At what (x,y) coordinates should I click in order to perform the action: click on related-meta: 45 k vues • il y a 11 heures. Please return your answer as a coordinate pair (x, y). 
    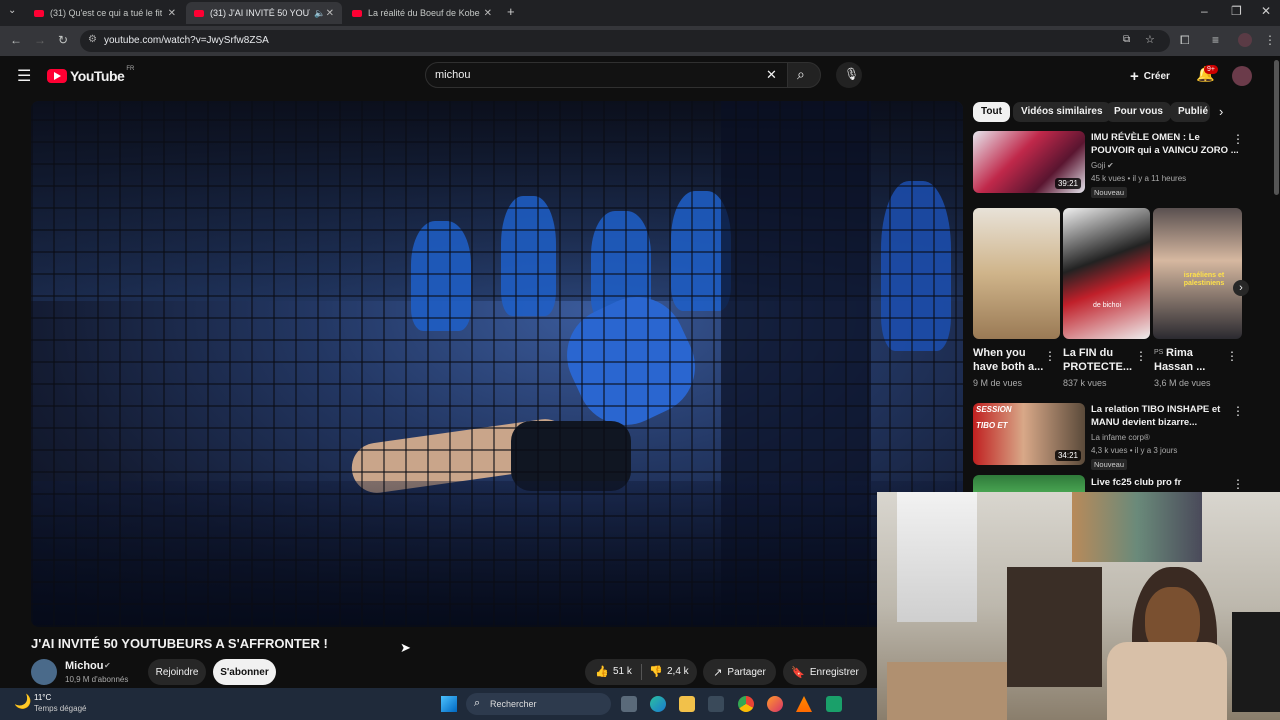
    Looking at the image, I should click on (1139, 178).